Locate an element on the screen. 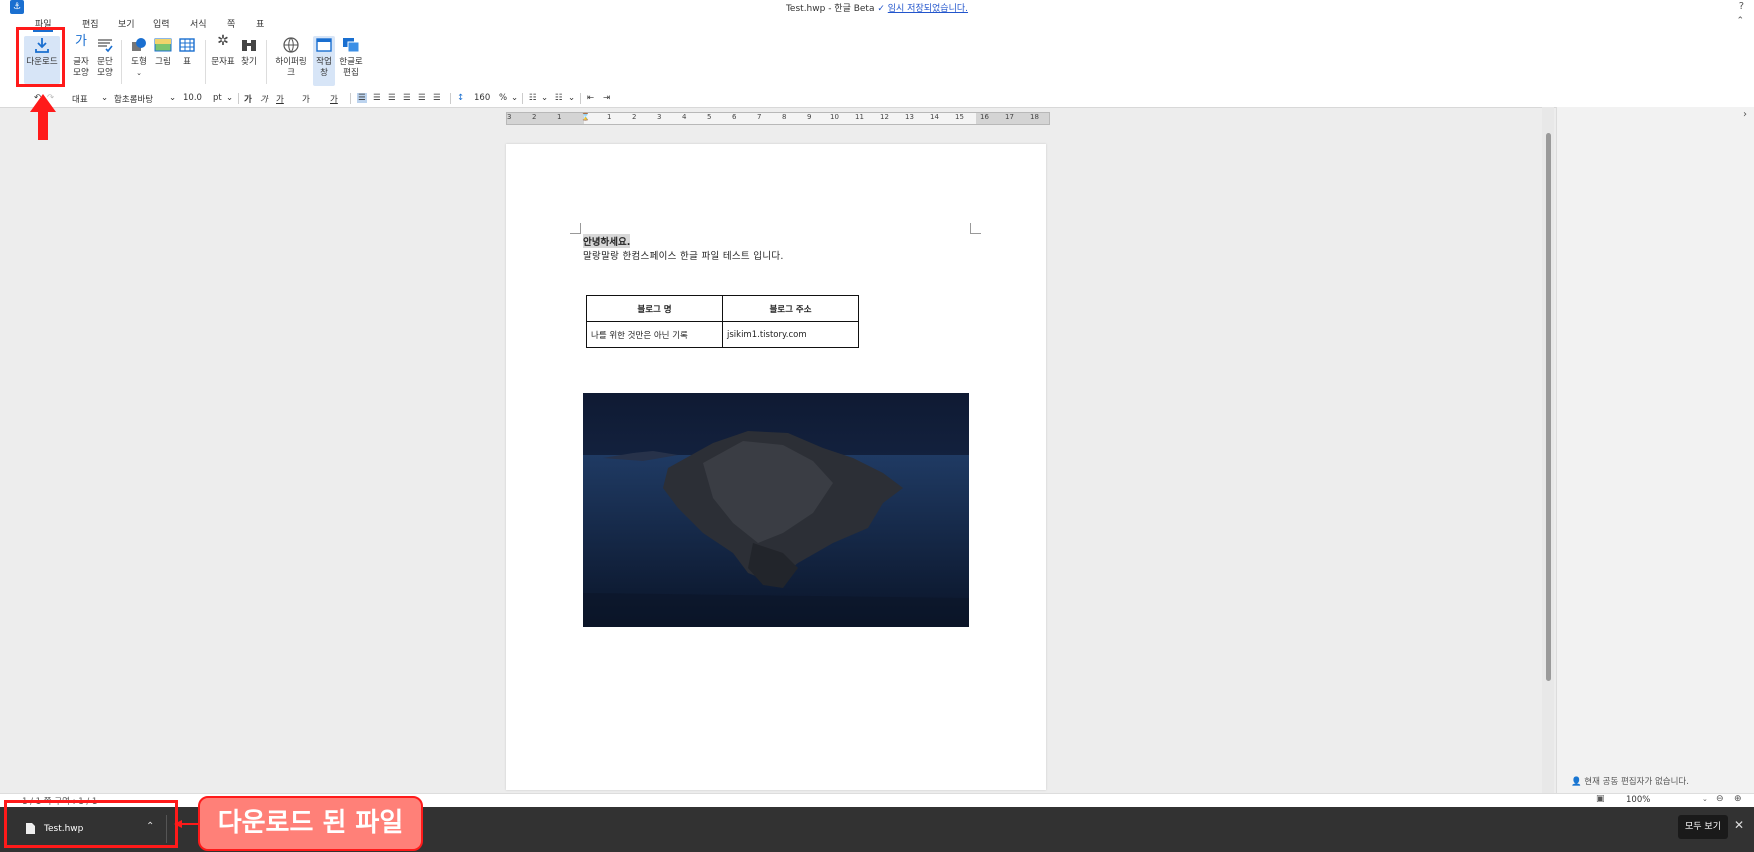 The width and height of the screenshot is (1754, 852). table-row: 나를 위한 것만은 아닌 기록 jsikim1.tistory.com is located at coordinates (722, 334).